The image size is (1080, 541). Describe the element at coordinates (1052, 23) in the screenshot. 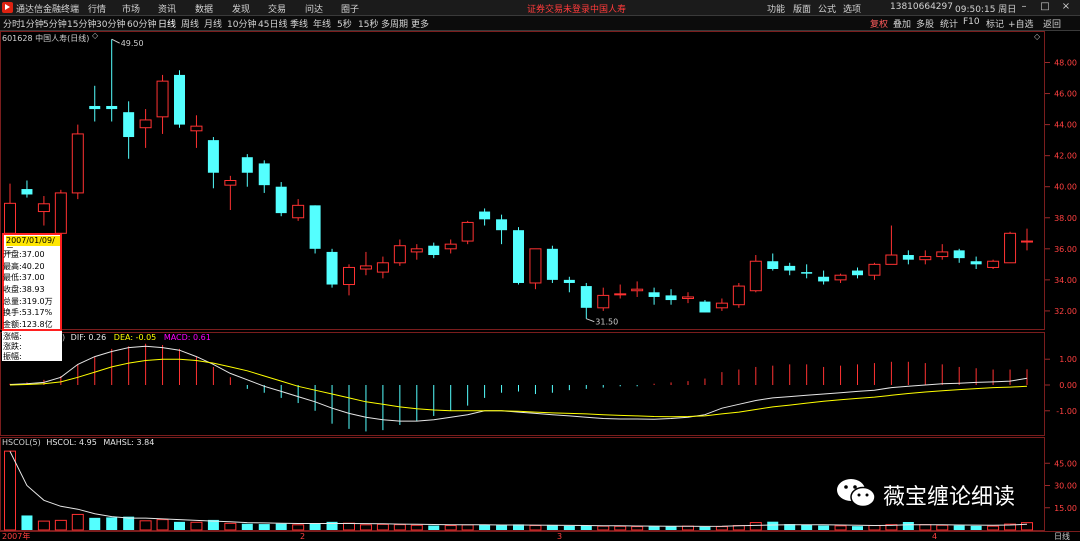

I see `back-button: 返回` at that location.